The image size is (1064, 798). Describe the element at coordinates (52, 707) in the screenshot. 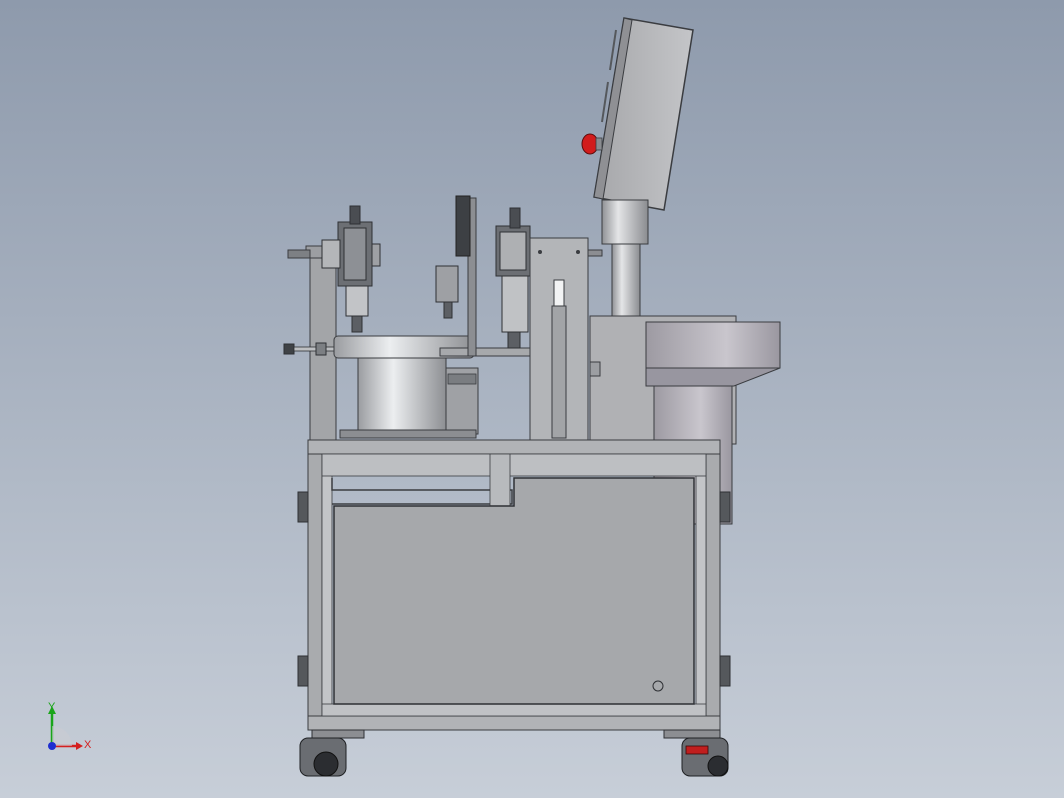

I see `y-axis-label: Y` at that location.